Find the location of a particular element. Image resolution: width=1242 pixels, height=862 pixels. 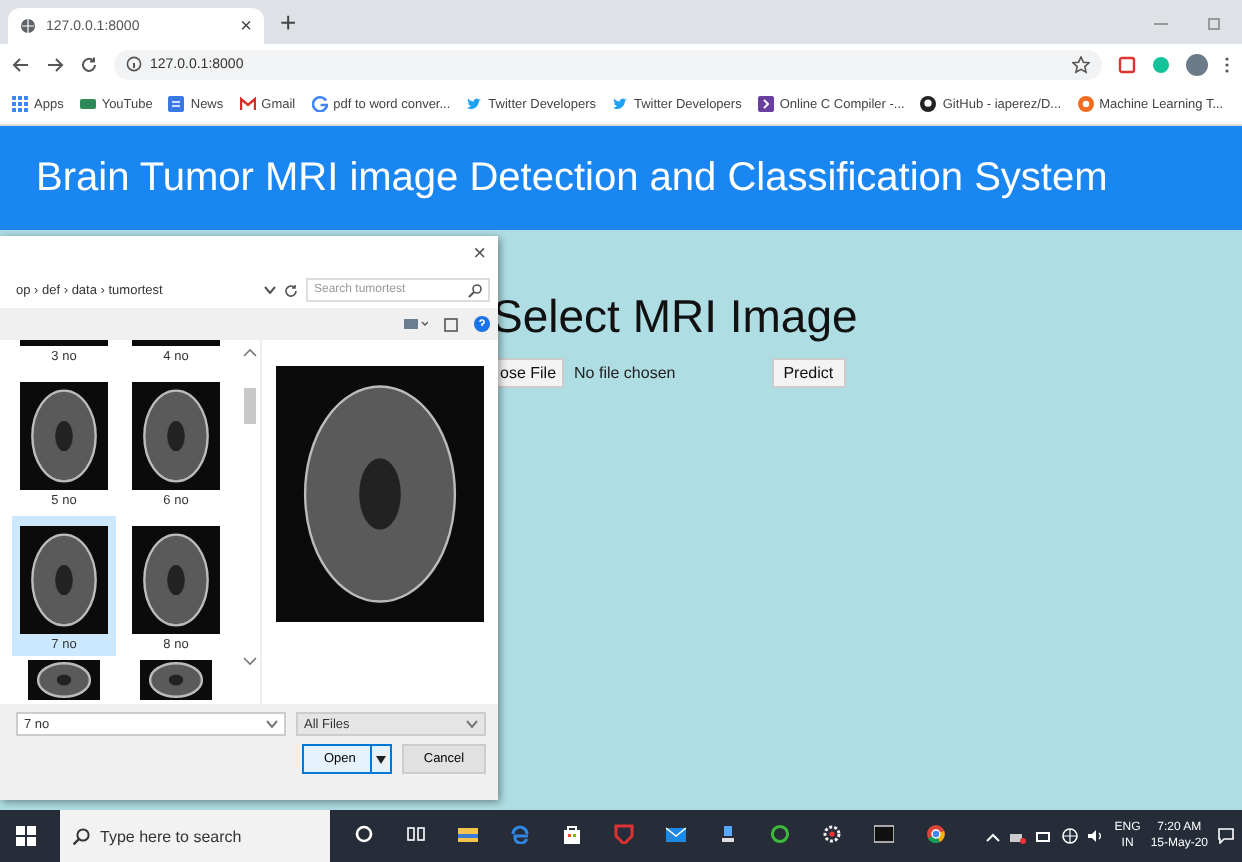

more-menu-icon is located at coordinates (1227, 64).